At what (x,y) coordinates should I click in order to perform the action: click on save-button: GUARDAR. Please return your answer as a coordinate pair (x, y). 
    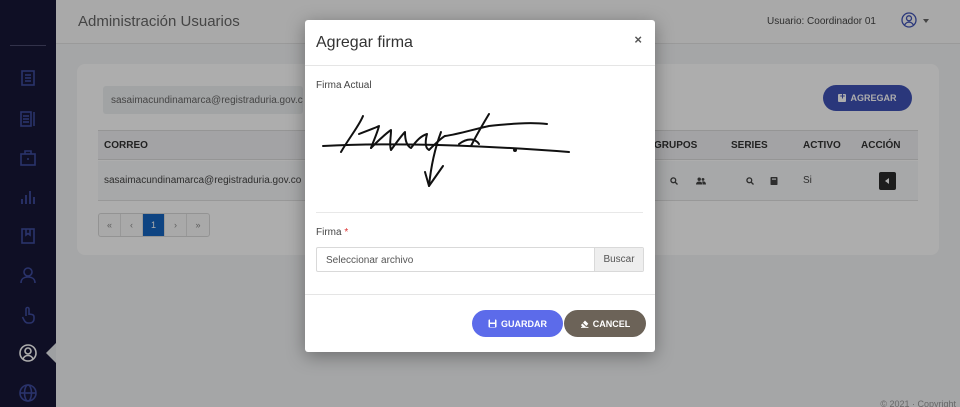
    Looking at the image, I should click on (517, 323).